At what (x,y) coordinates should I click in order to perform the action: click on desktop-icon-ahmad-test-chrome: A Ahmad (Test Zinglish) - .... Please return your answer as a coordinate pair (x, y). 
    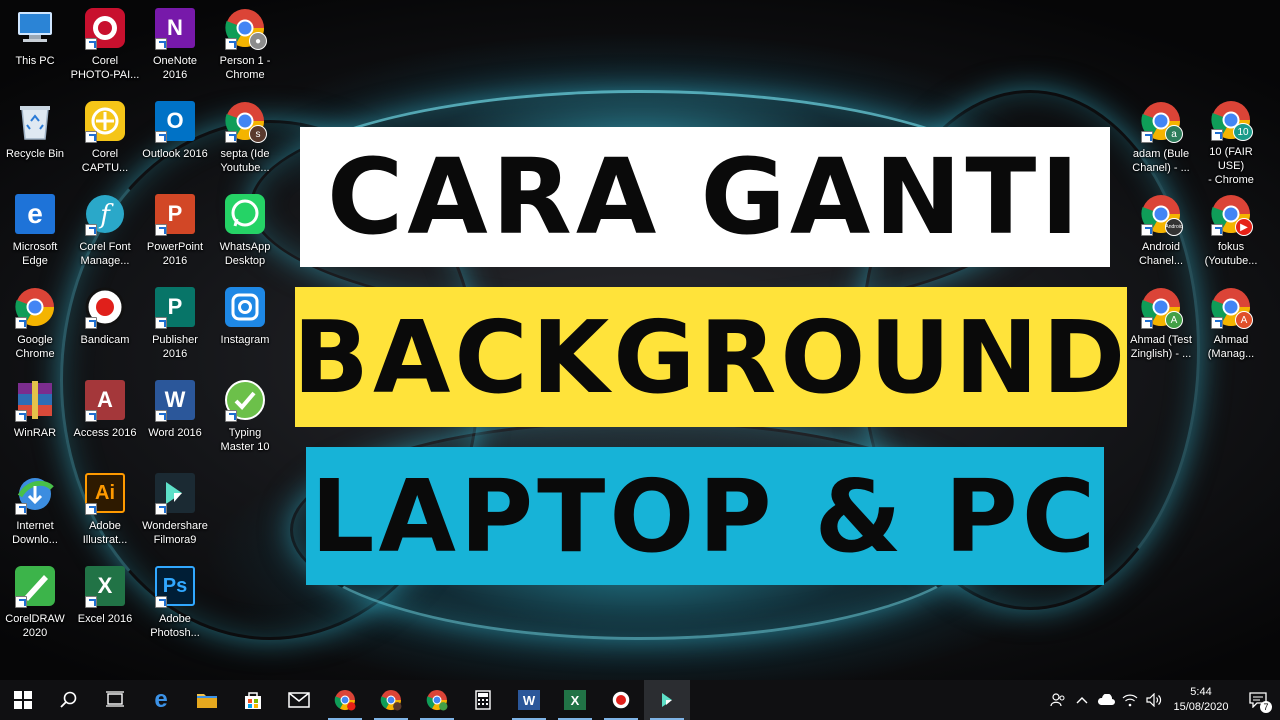
    Looking at the image, I should click on (1161, 323).